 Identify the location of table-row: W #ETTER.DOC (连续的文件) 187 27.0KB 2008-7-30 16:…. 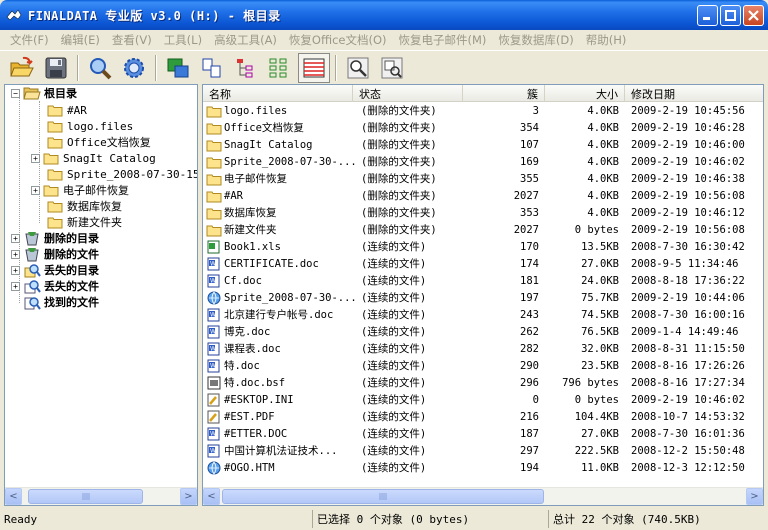
(483, 433).